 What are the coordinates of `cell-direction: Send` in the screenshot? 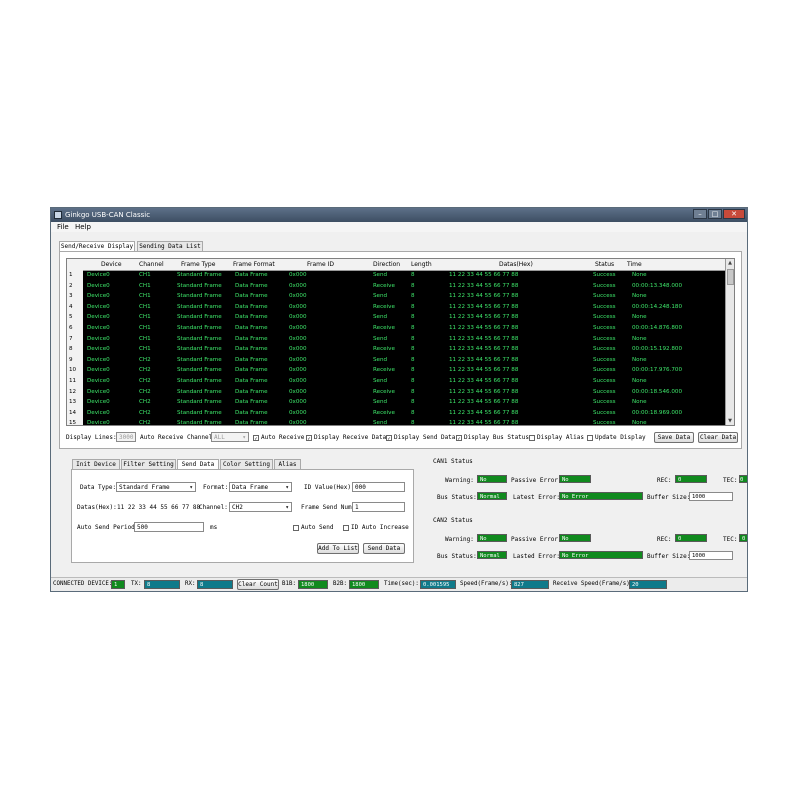 It's located at (380, 338).